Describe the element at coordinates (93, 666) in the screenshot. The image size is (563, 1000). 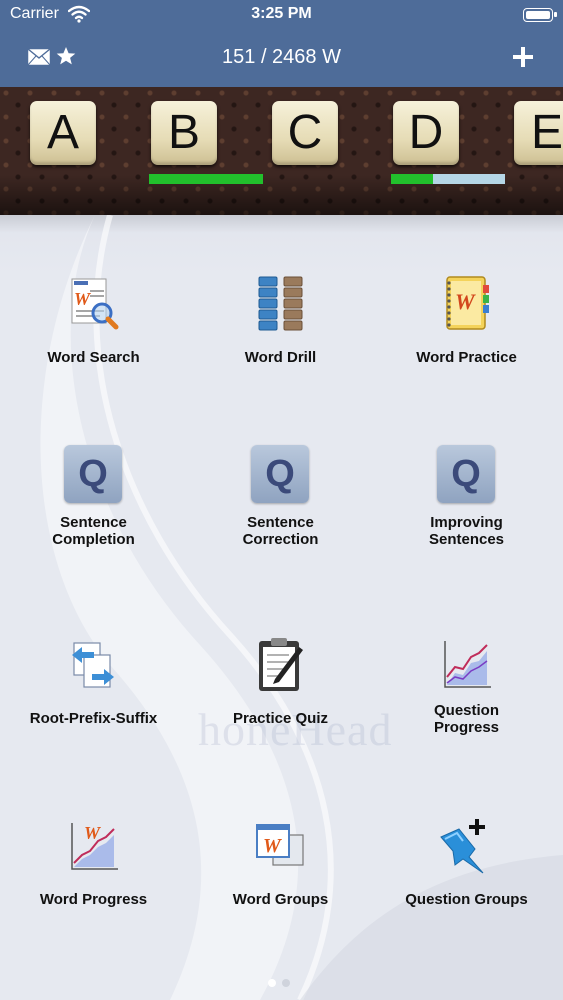
I see `root-prefix-suffix-icon` at that location.